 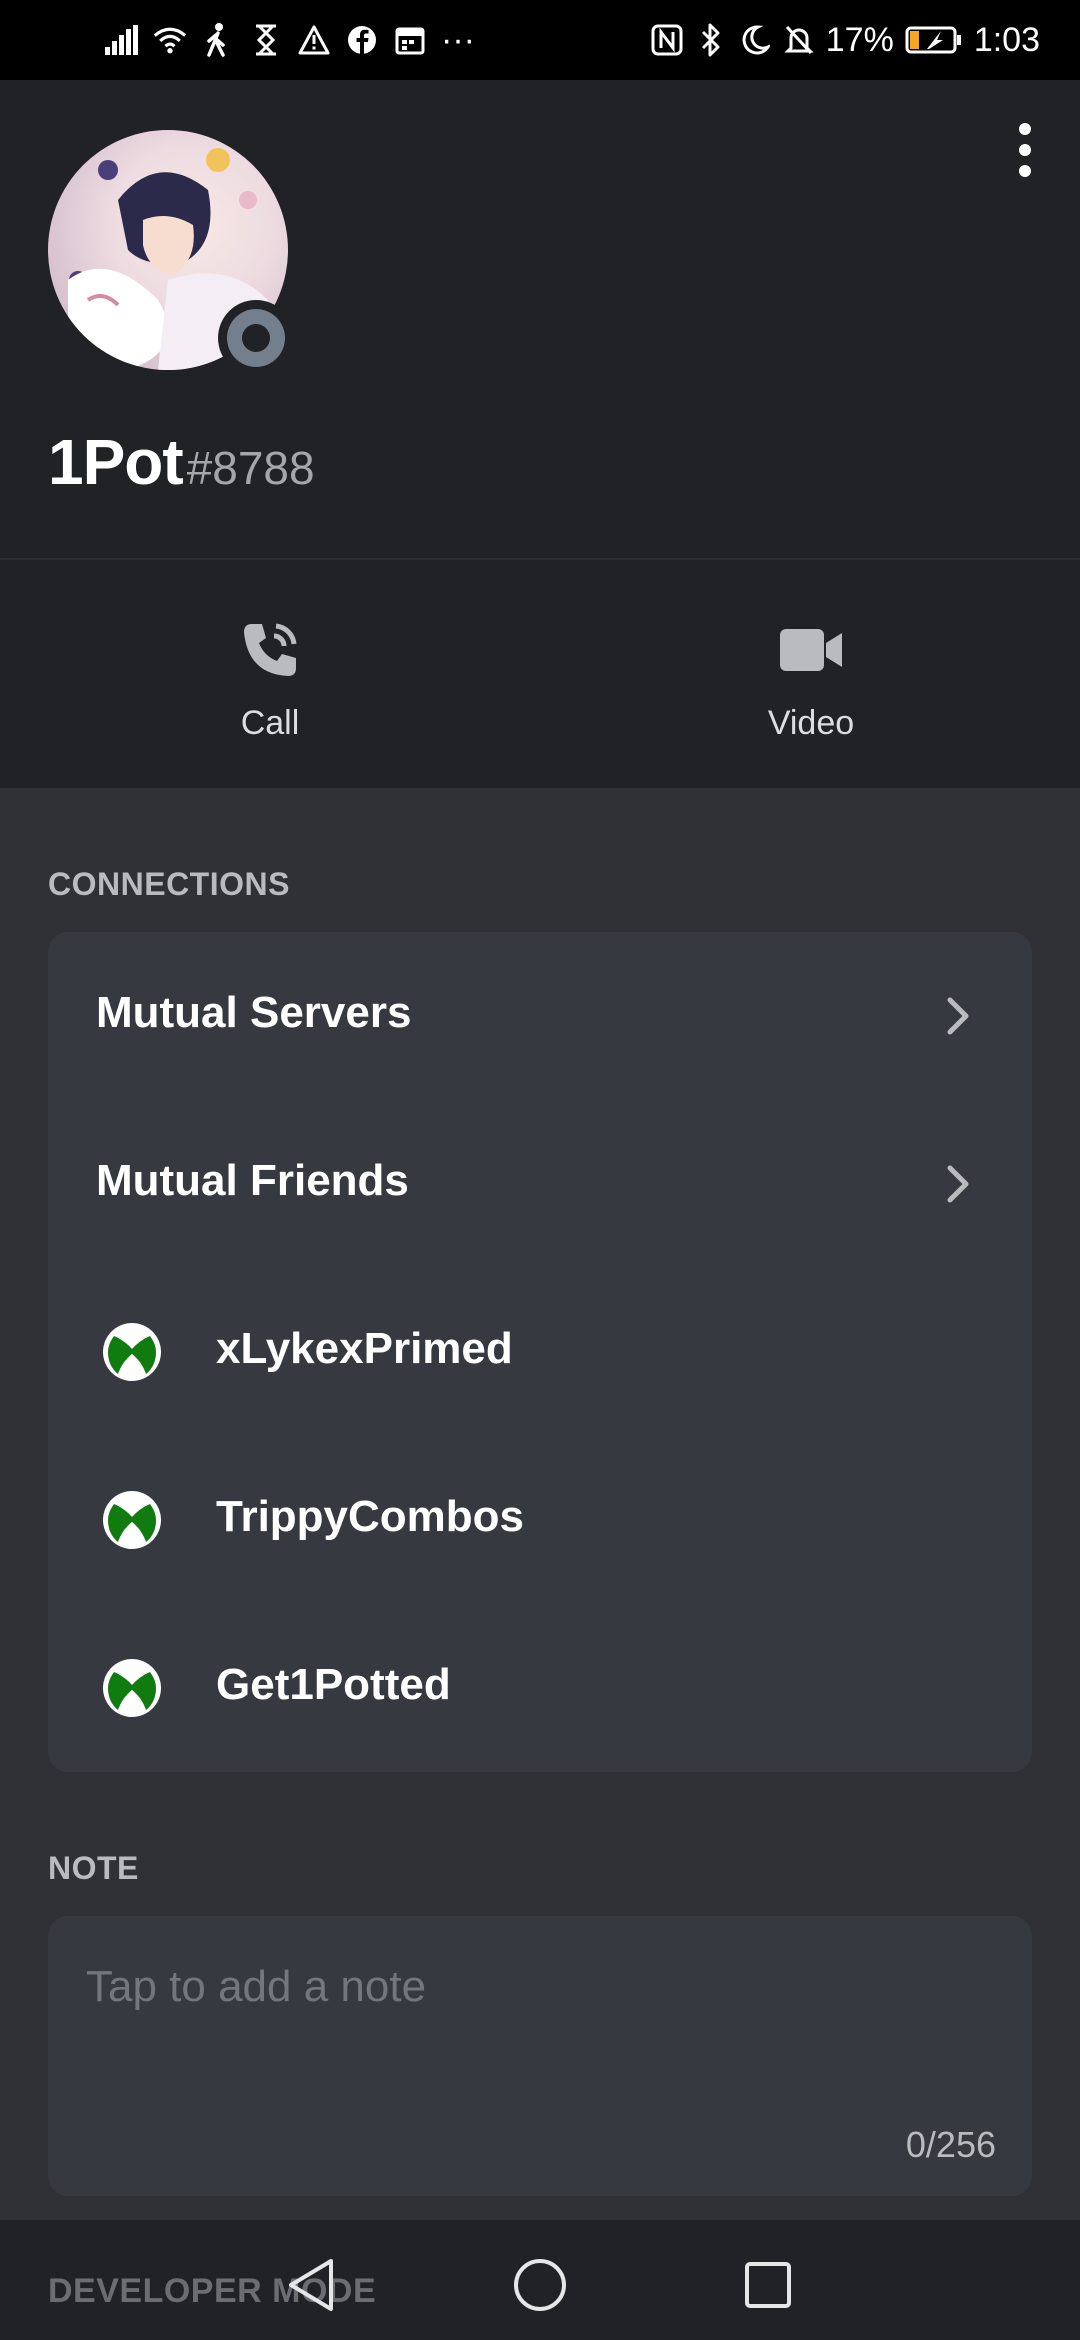 I want to click on call-button: Call, so click(x=270, y=676).